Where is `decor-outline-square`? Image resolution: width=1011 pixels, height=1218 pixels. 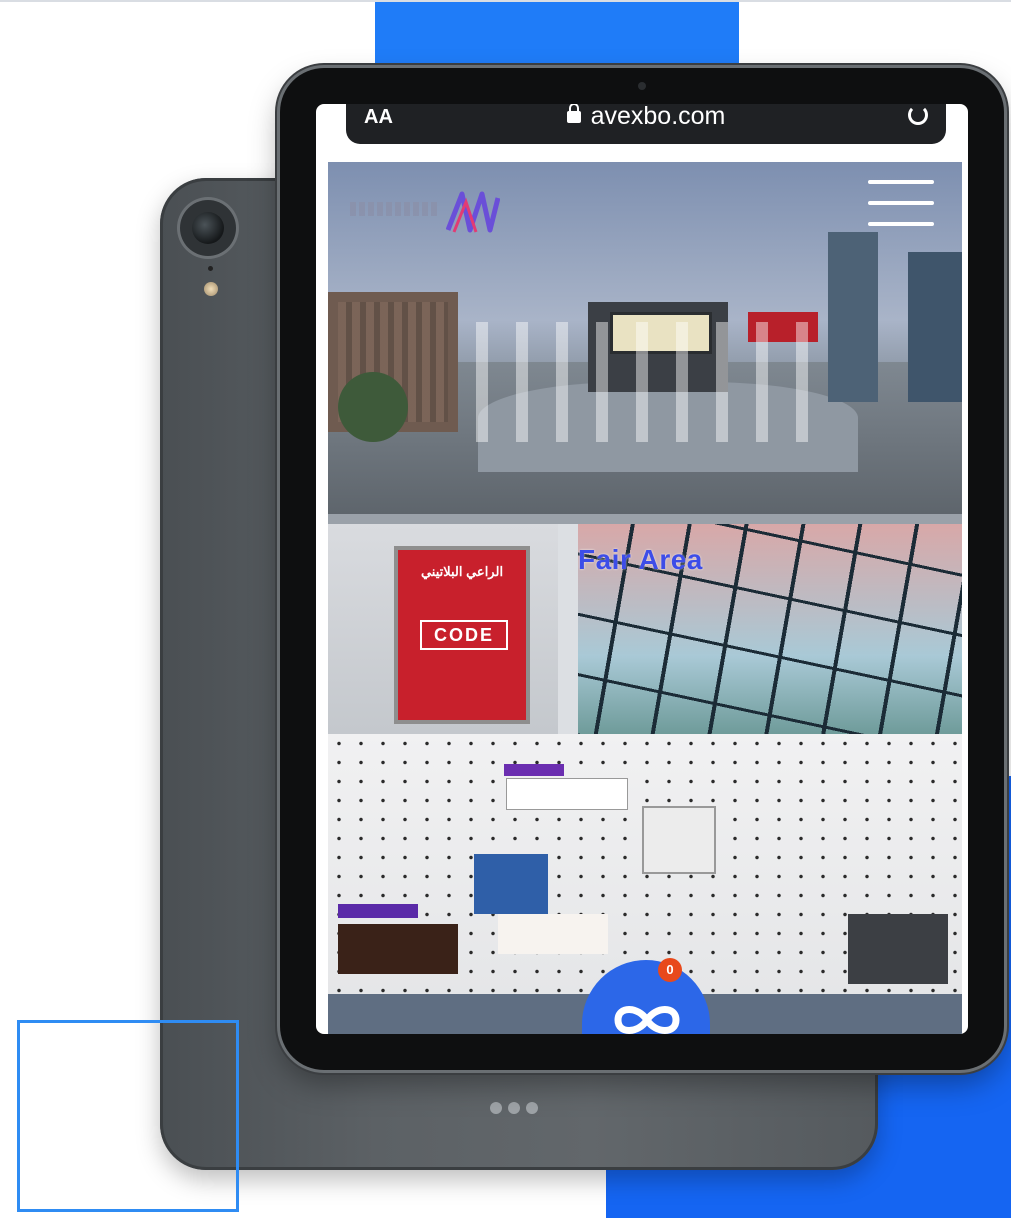
decor-outline-square is located at coordinates (128, 1116).